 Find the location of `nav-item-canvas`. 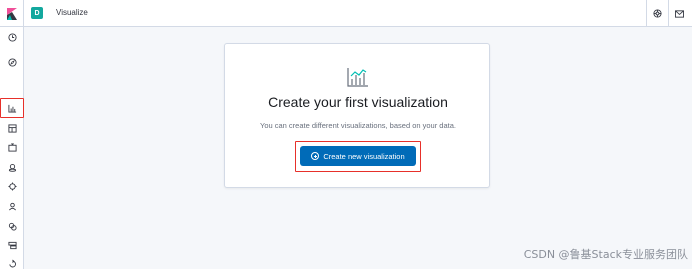

nav-item-canvas is located at coordinates (12, 147).